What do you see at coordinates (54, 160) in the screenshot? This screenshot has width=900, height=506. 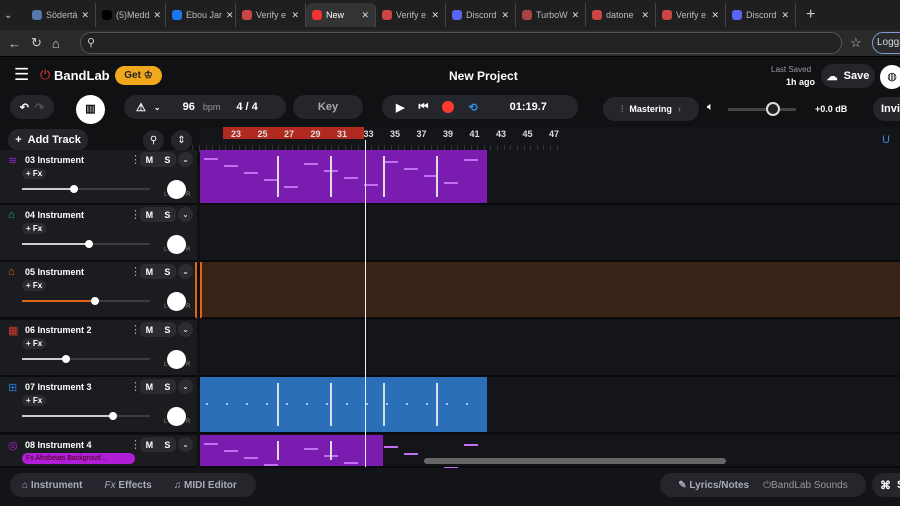 I see `track-name: 03 Instrument` at bounding box center [54, 160].